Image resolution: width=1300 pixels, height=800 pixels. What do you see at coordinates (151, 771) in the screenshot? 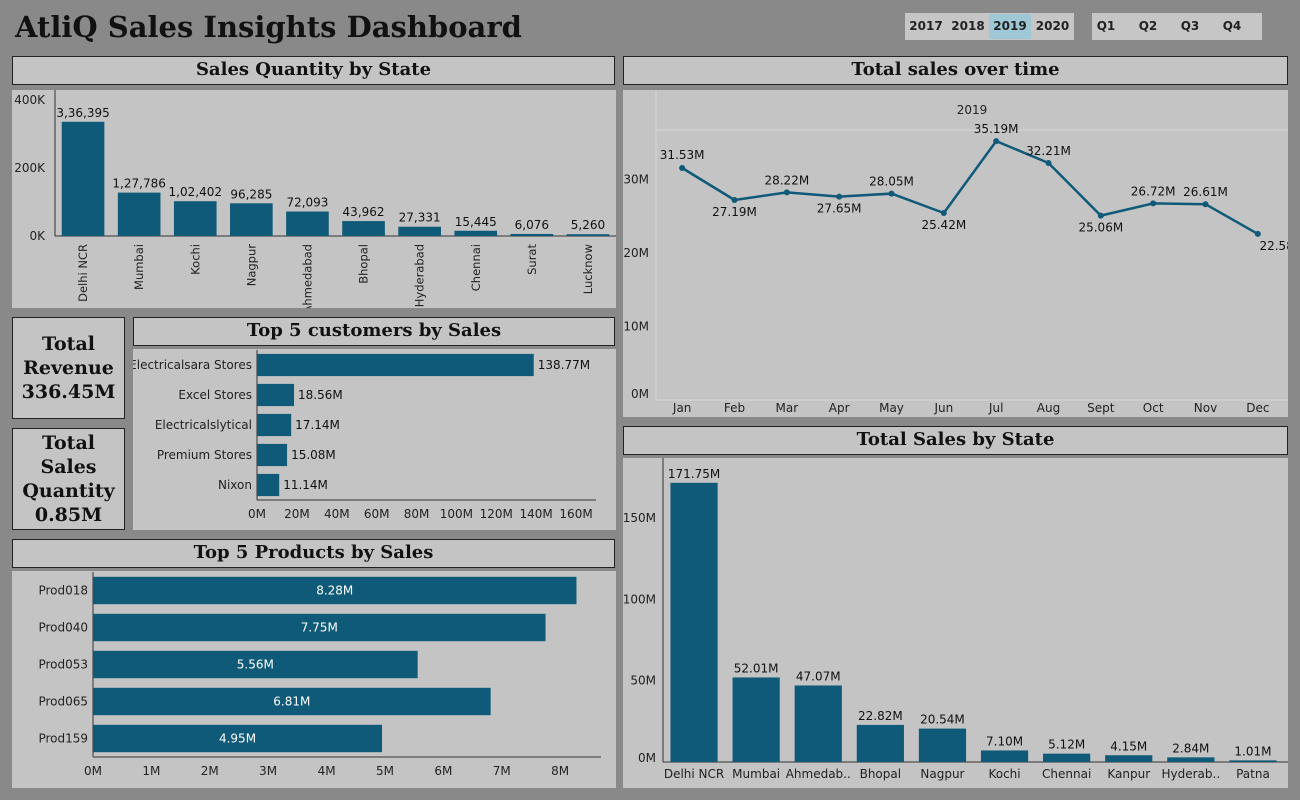
I see `products-x-tick-label: 1M` at bounding box center [151, 771].